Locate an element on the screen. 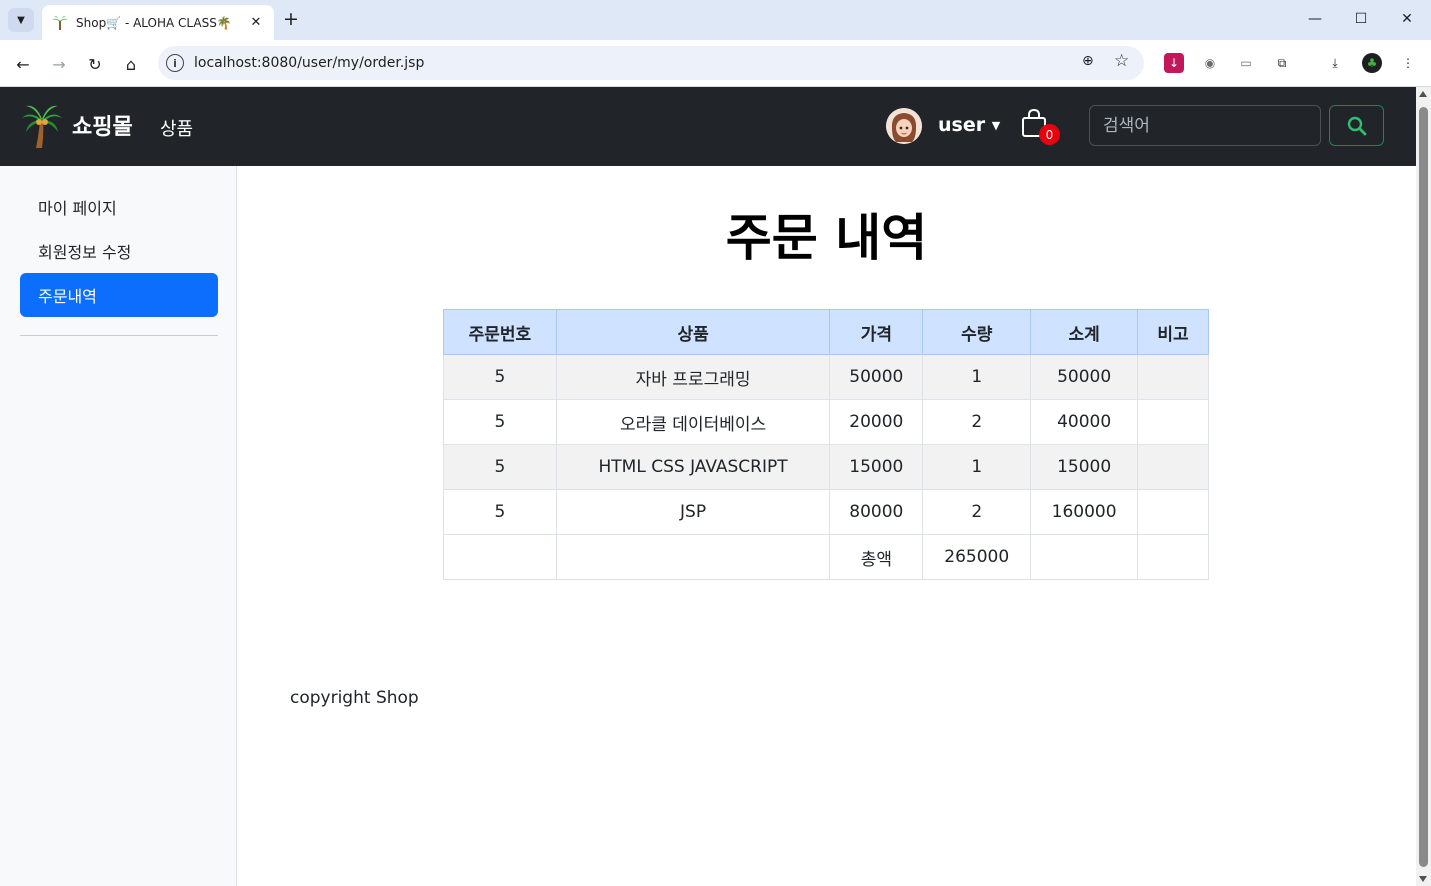 Image resolution: width=1431 pixels, height=886 pixels. cell-product: 자바 프로그래밍 is located at coordinates (693, 377).